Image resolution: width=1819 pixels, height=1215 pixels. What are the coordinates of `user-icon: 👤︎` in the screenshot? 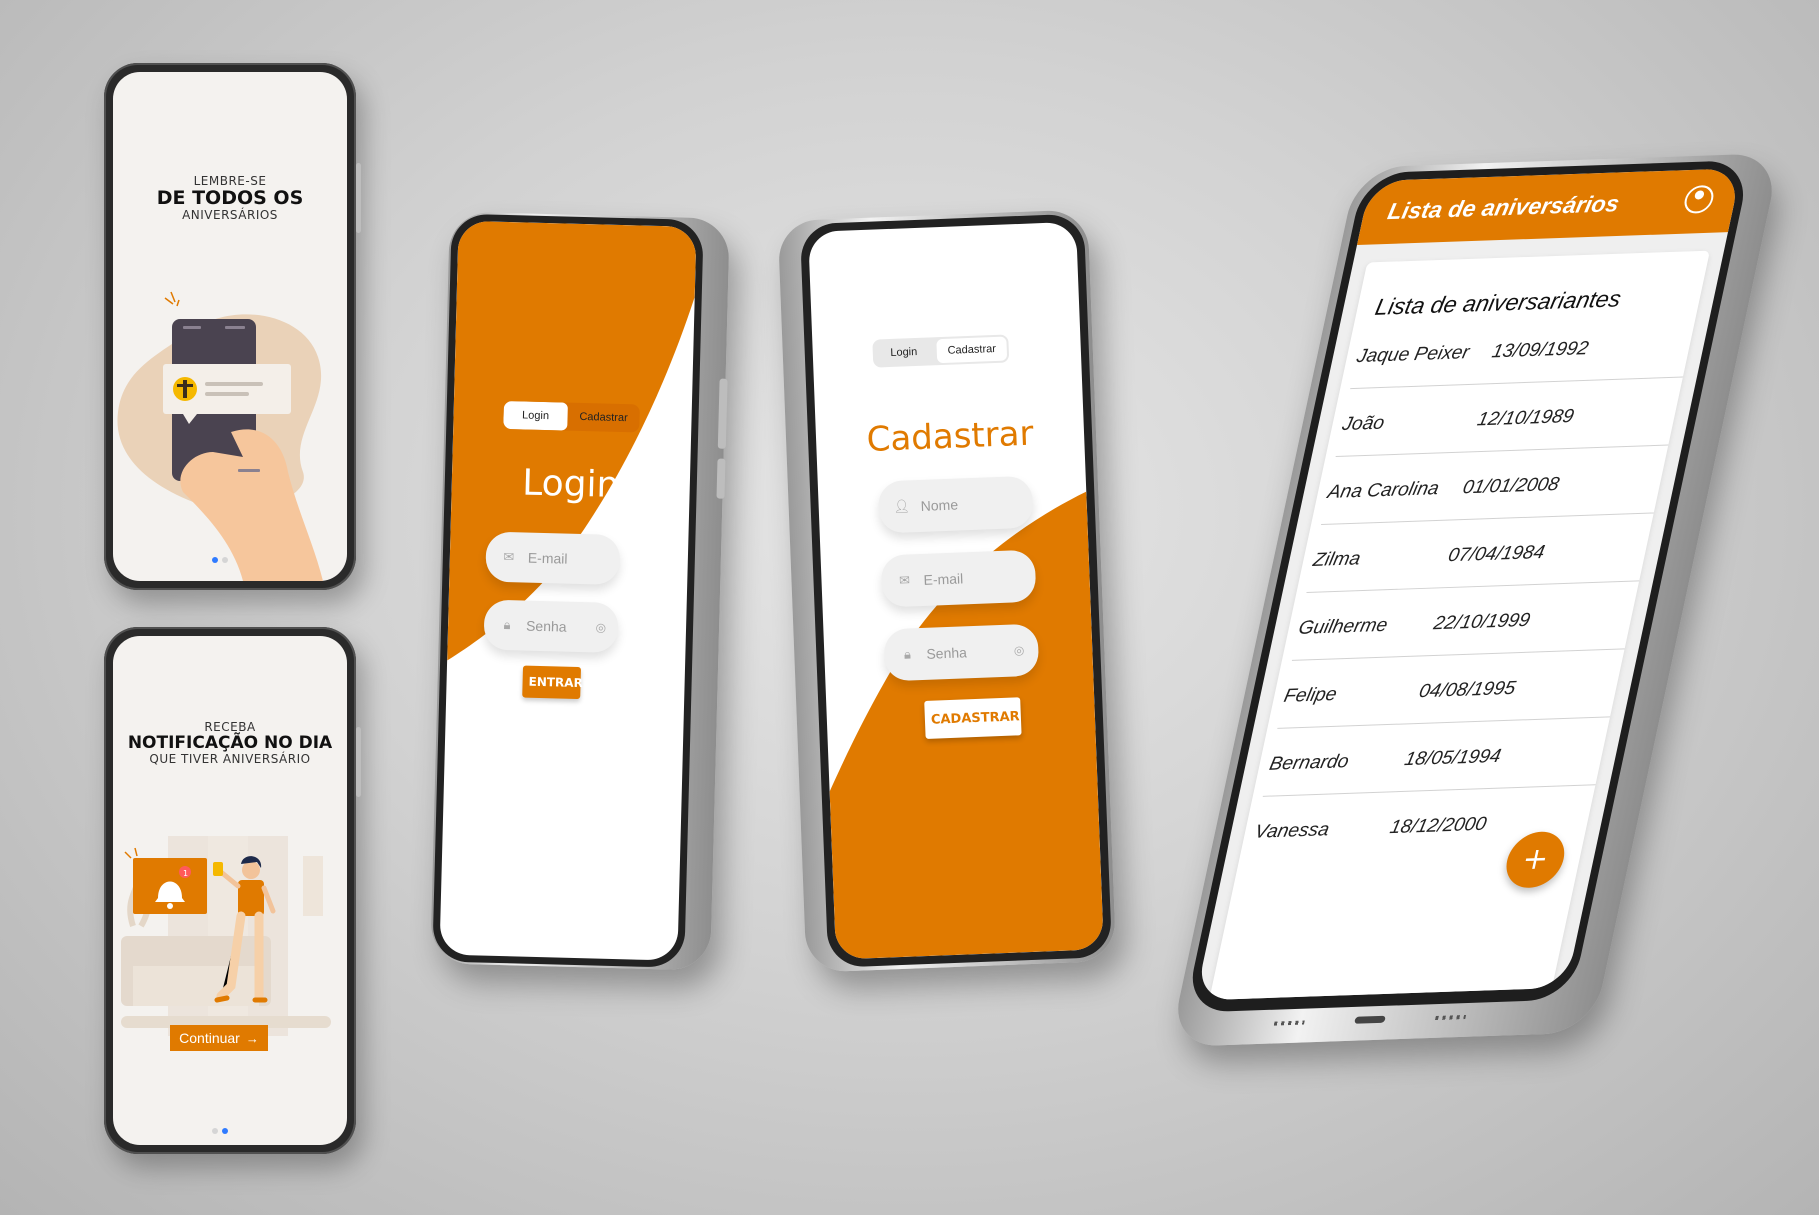 It's located at (902, 506).